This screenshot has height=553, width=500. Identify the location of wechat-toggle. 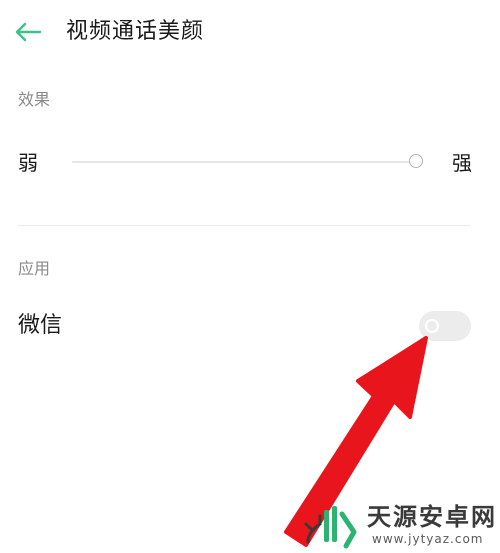
(445, 326).